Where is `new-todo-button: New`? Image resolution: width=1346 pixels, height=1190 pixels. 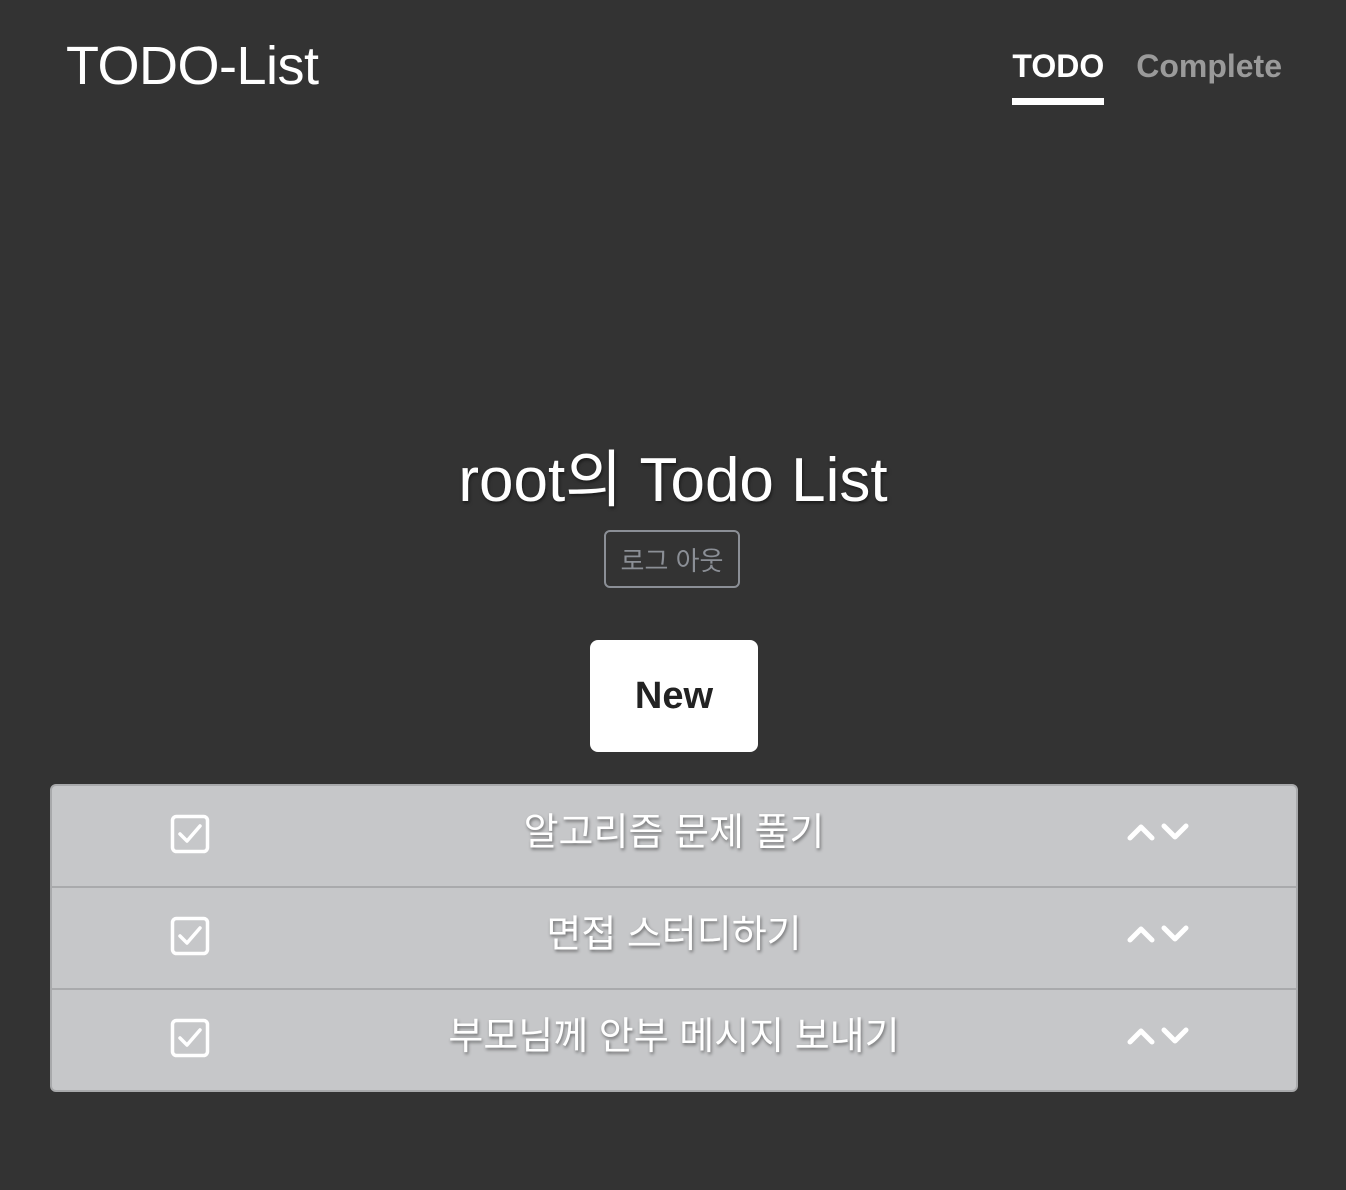
new-todo-button: New is located at coordinates (674, 696).